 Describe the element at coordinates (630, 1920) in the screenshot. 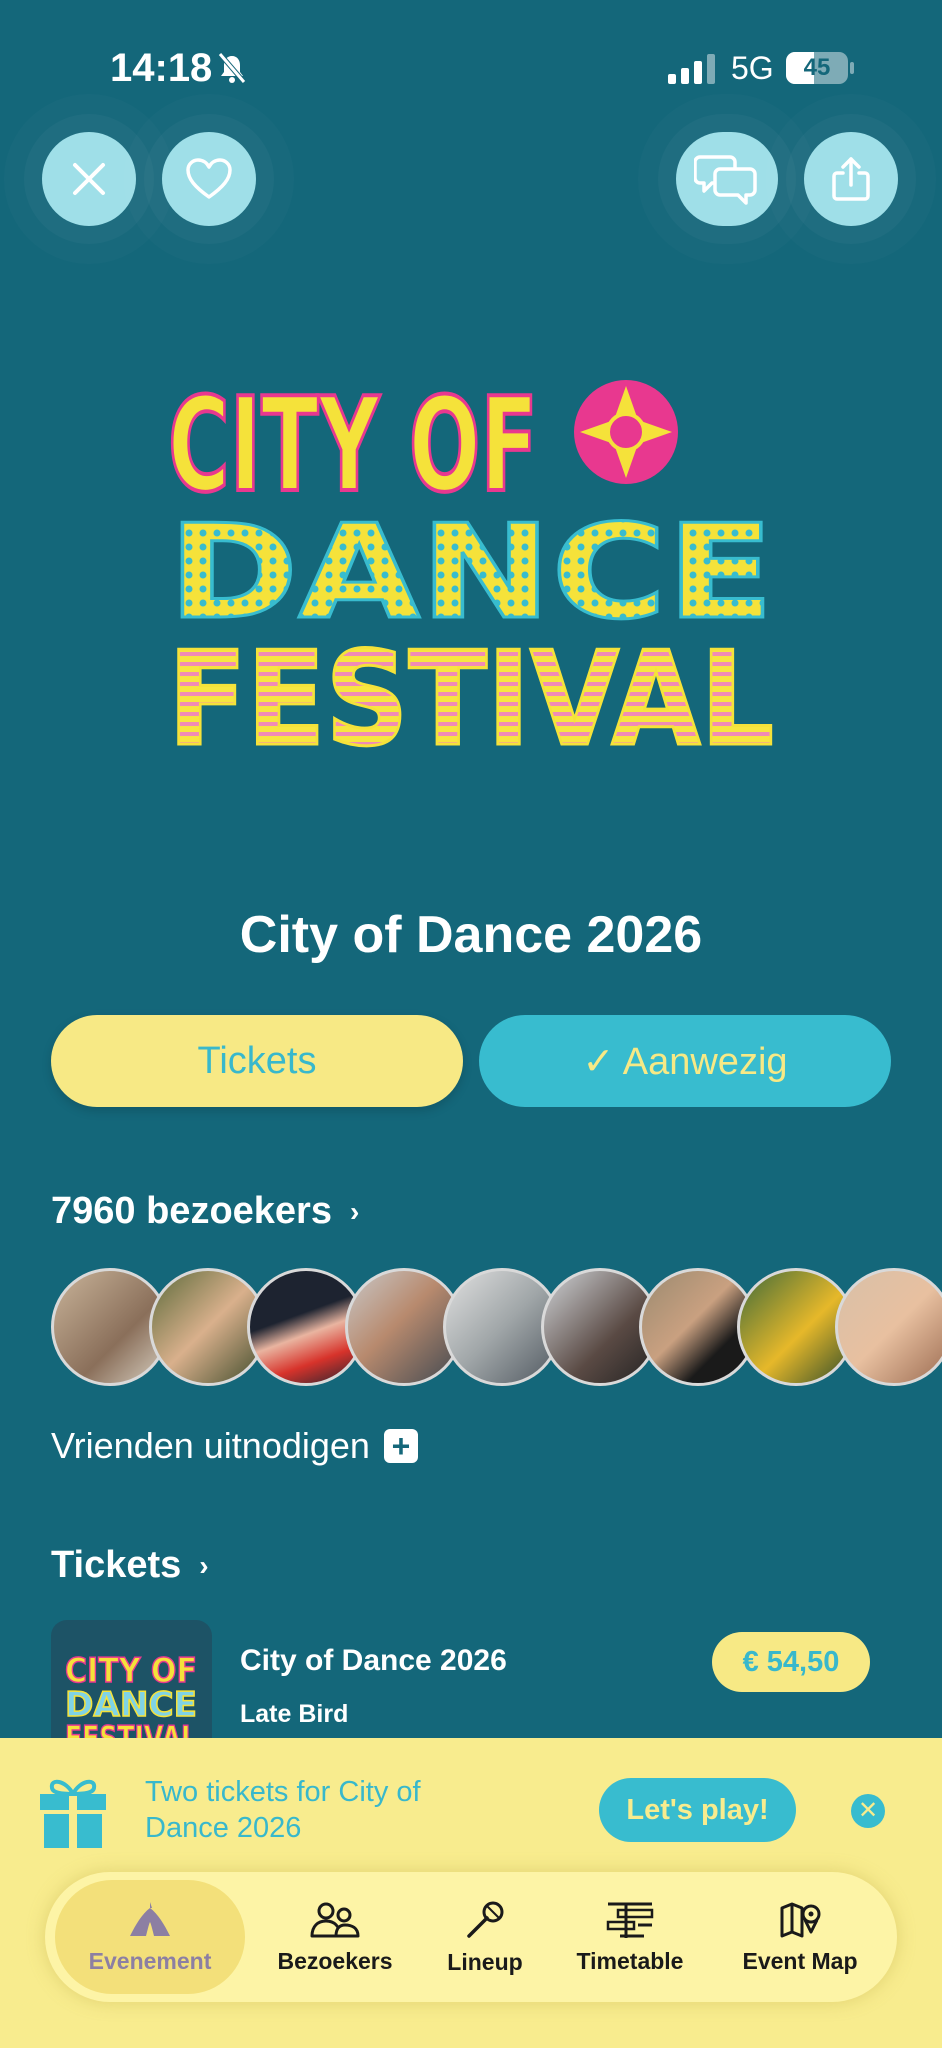

I see `timetable-icon` at that location.